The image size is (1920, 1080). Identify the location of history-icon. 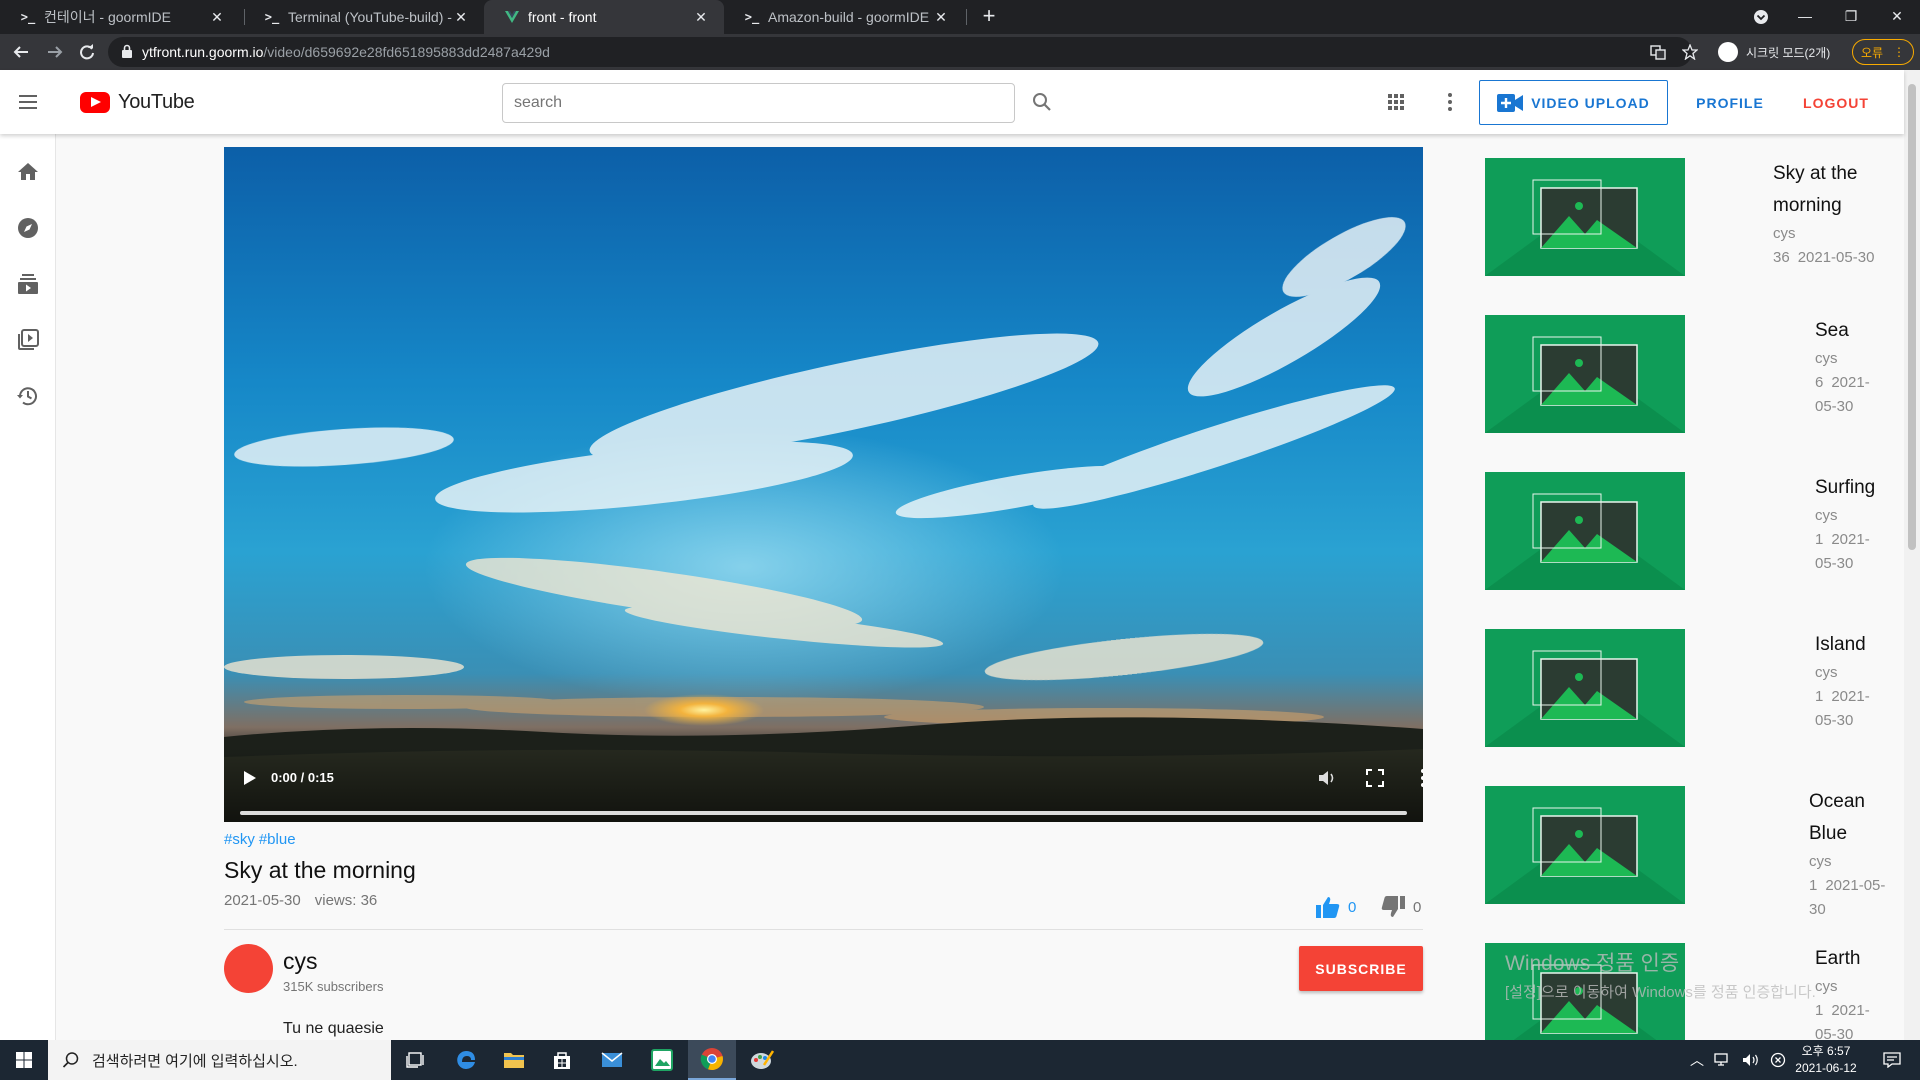
(28, 396).